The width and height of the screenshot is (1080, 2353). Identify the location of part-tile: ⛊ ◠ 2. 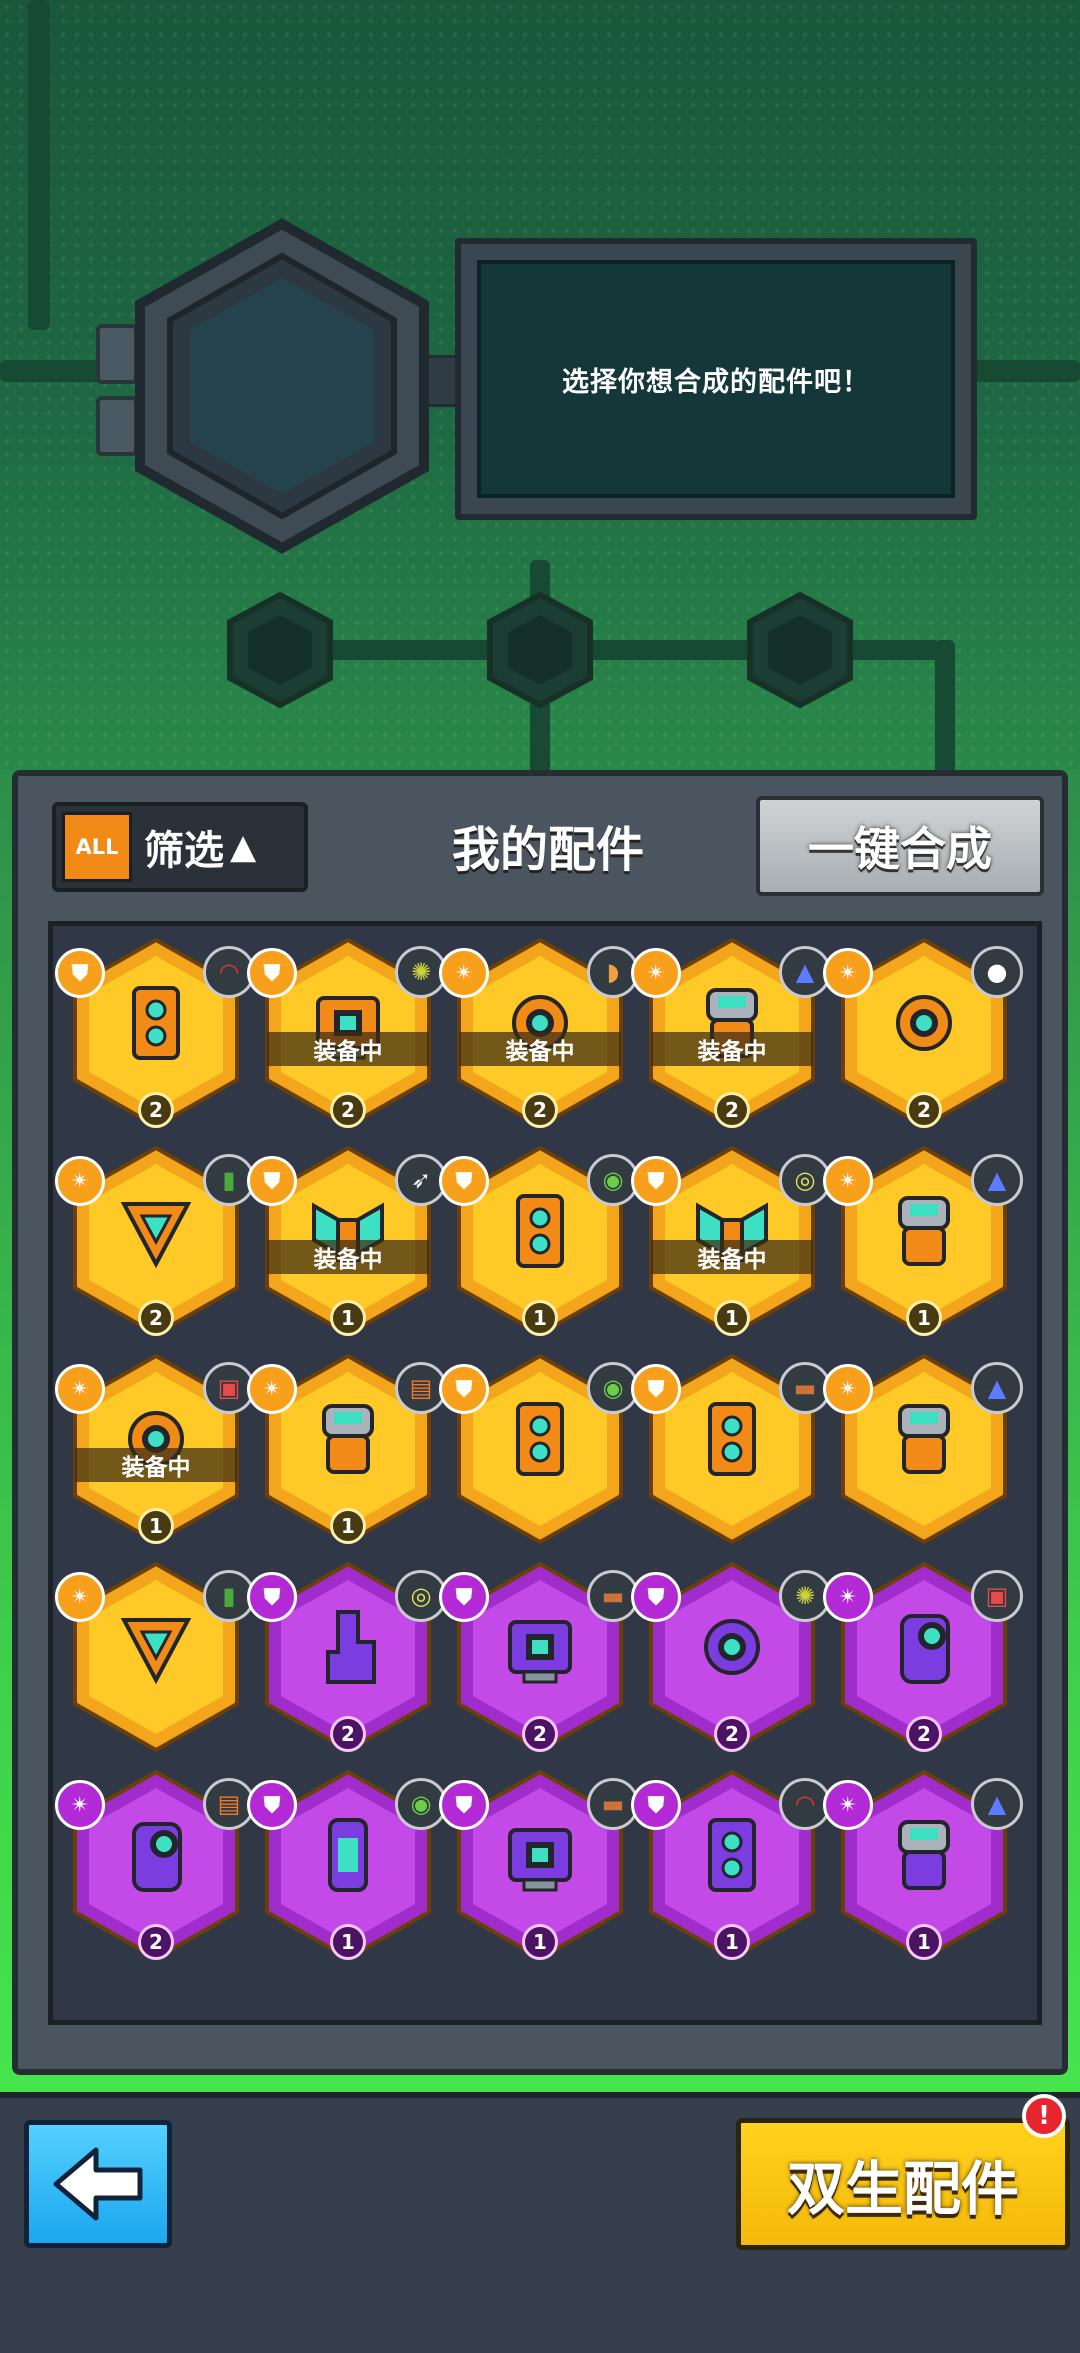
(155, 1034).